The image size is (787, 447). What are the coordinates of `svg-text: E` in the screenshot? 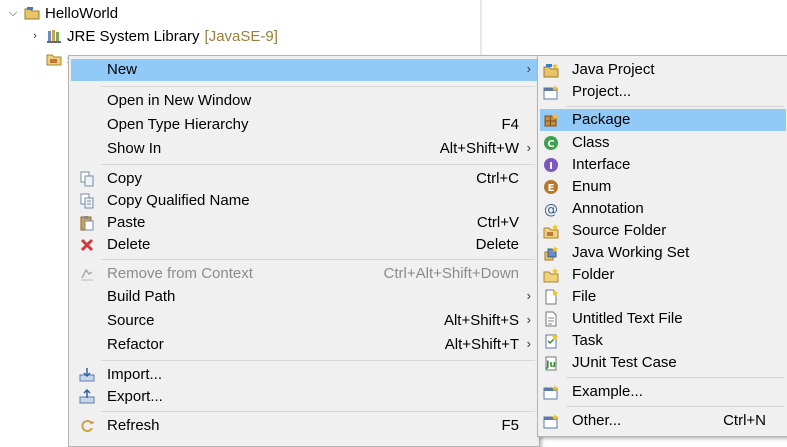 It's located at (551, 188).